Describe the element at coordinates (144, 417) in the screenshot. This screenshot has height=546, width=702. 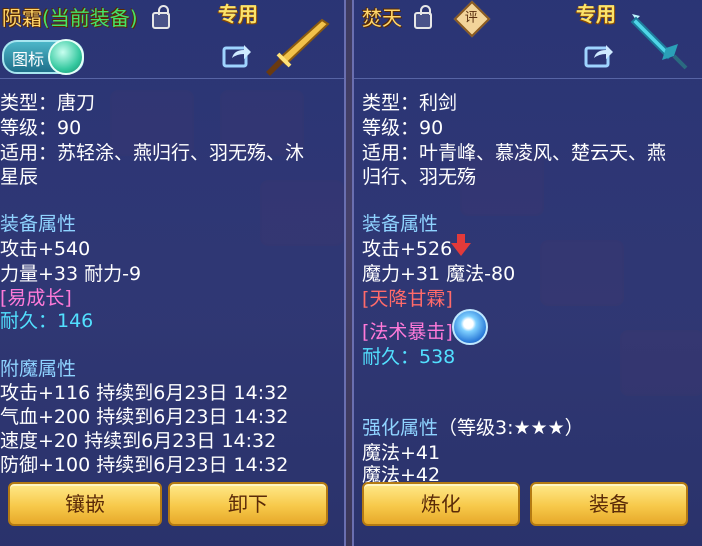
I see `enchant-line: 气血+200 持续到6月23日 14:32` at that location.